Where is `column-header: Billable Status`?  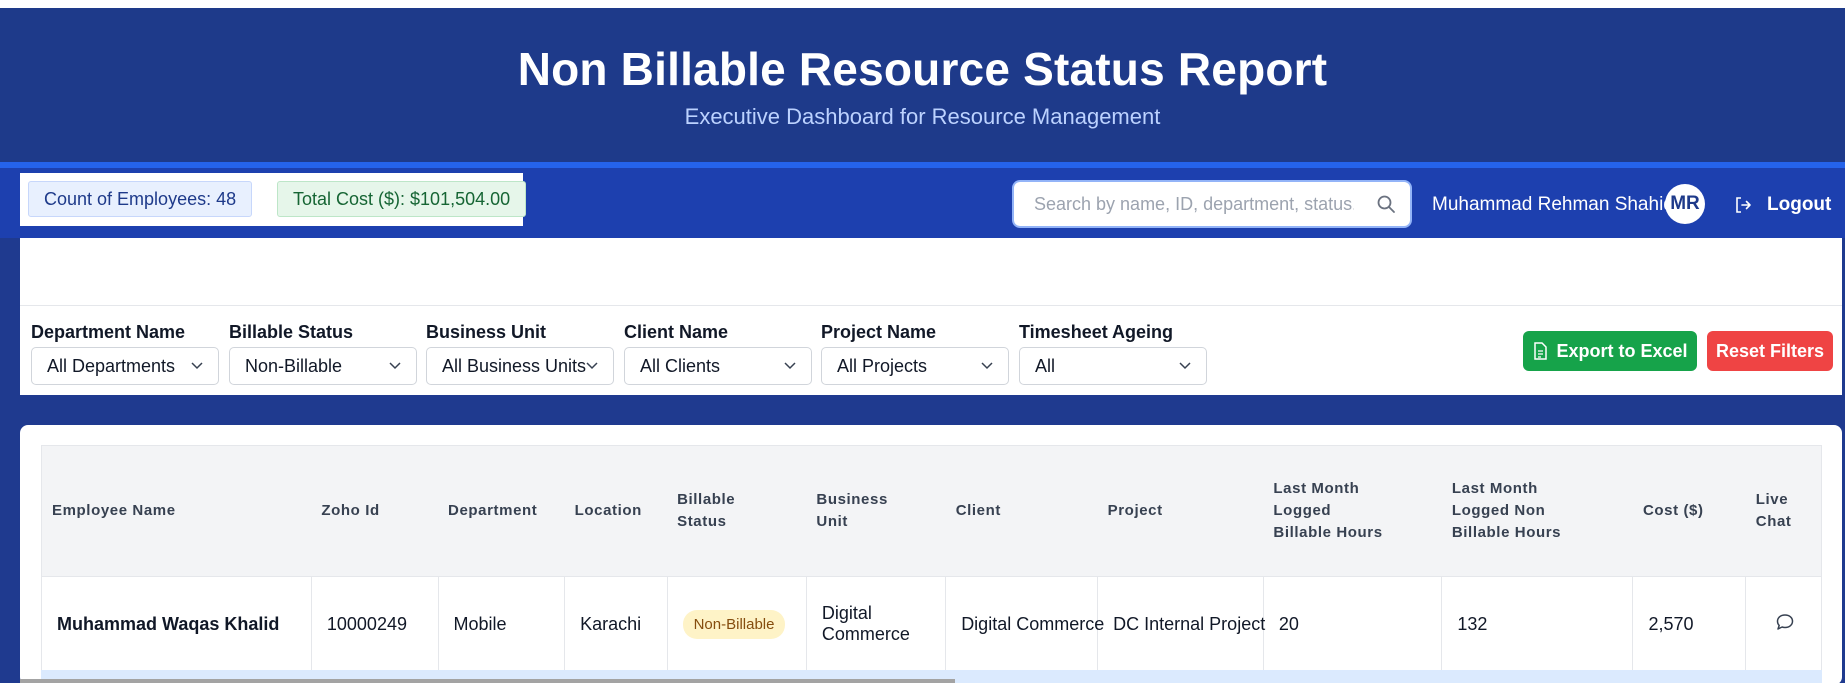
column-header: Billable Status is located at coordinates (737, 511).